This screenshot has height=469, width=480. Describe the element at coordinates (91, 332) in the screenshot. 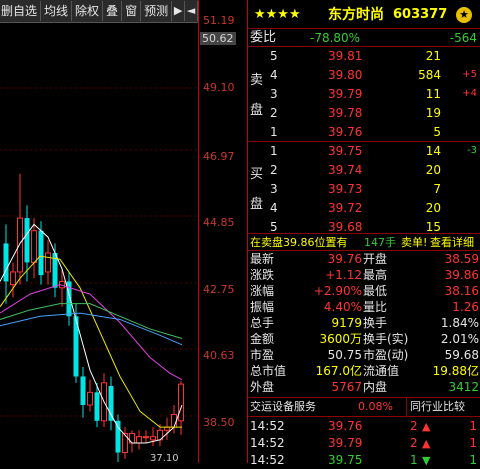

I see `moving-average-line` at that location.